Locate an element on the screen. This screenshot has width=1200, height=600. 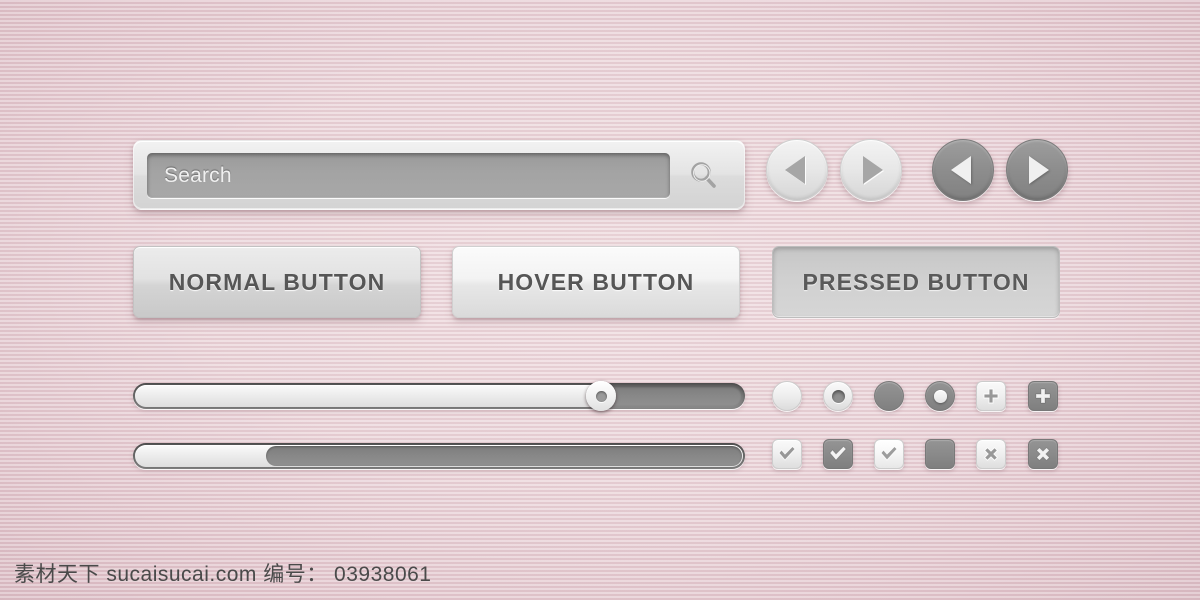
search-icon is located at coordinates (704, 176).